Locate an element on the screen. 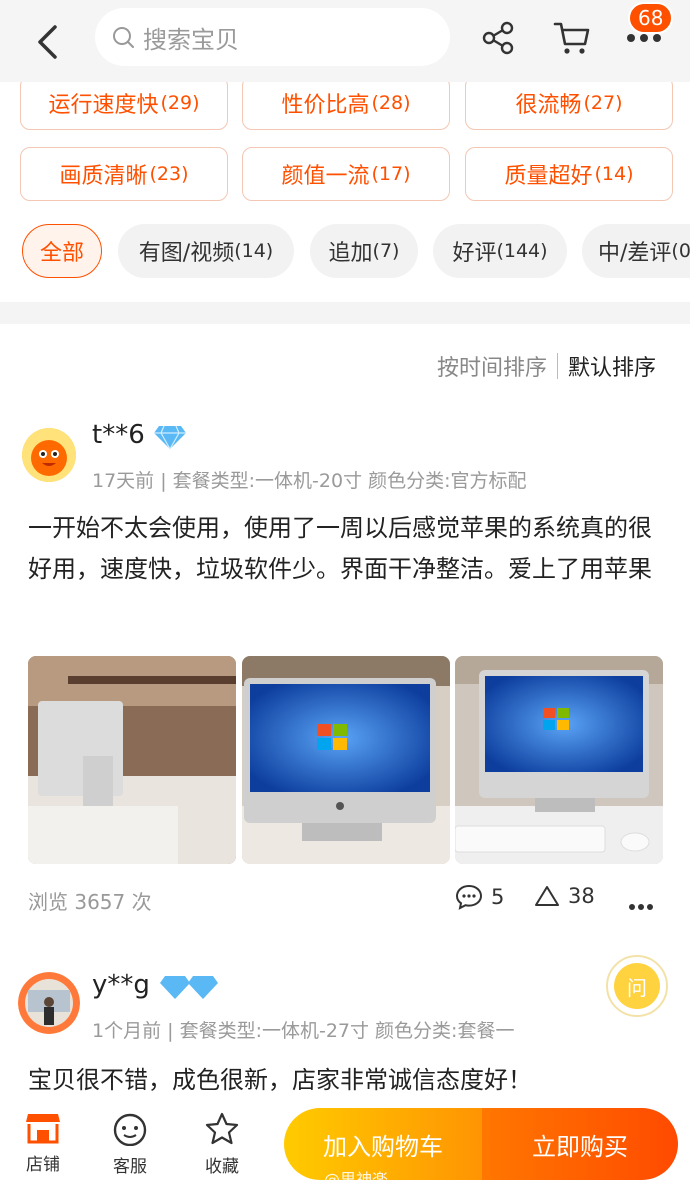 The image size is (690, 1192). reviewer-name: t**6 is located at coordinates (118, 435).